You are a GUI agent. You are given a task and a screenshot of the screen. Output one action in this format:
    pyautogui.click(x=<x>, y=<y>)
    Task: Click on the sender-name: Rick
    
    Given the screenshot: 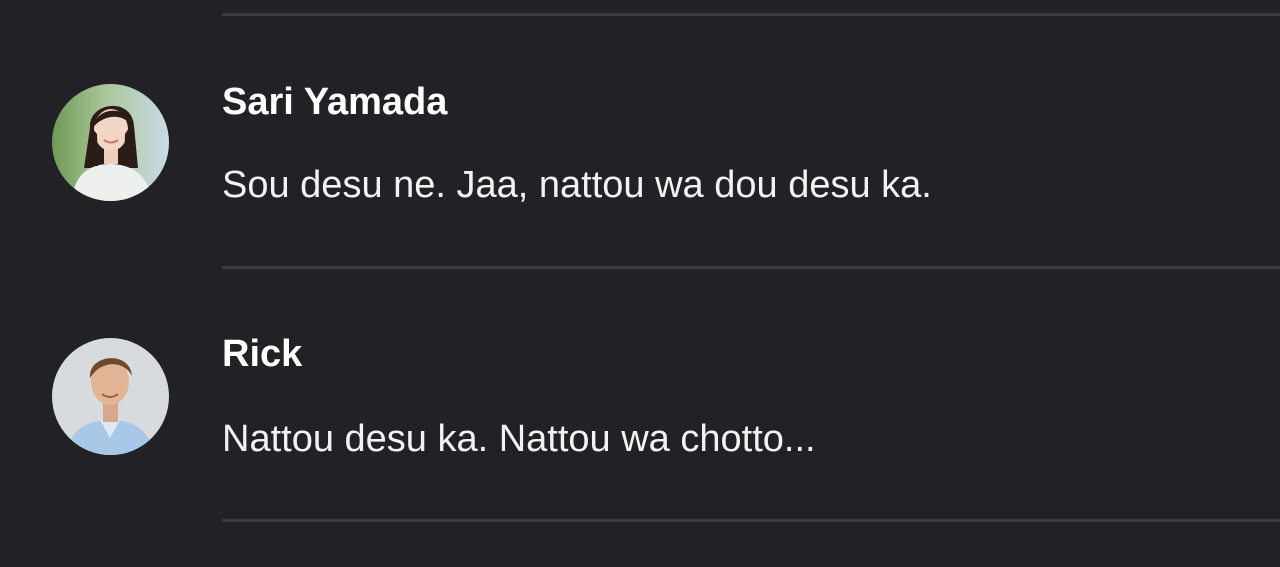 What is the action you would take?
    pyautogui.click(x=262, y=354)
    